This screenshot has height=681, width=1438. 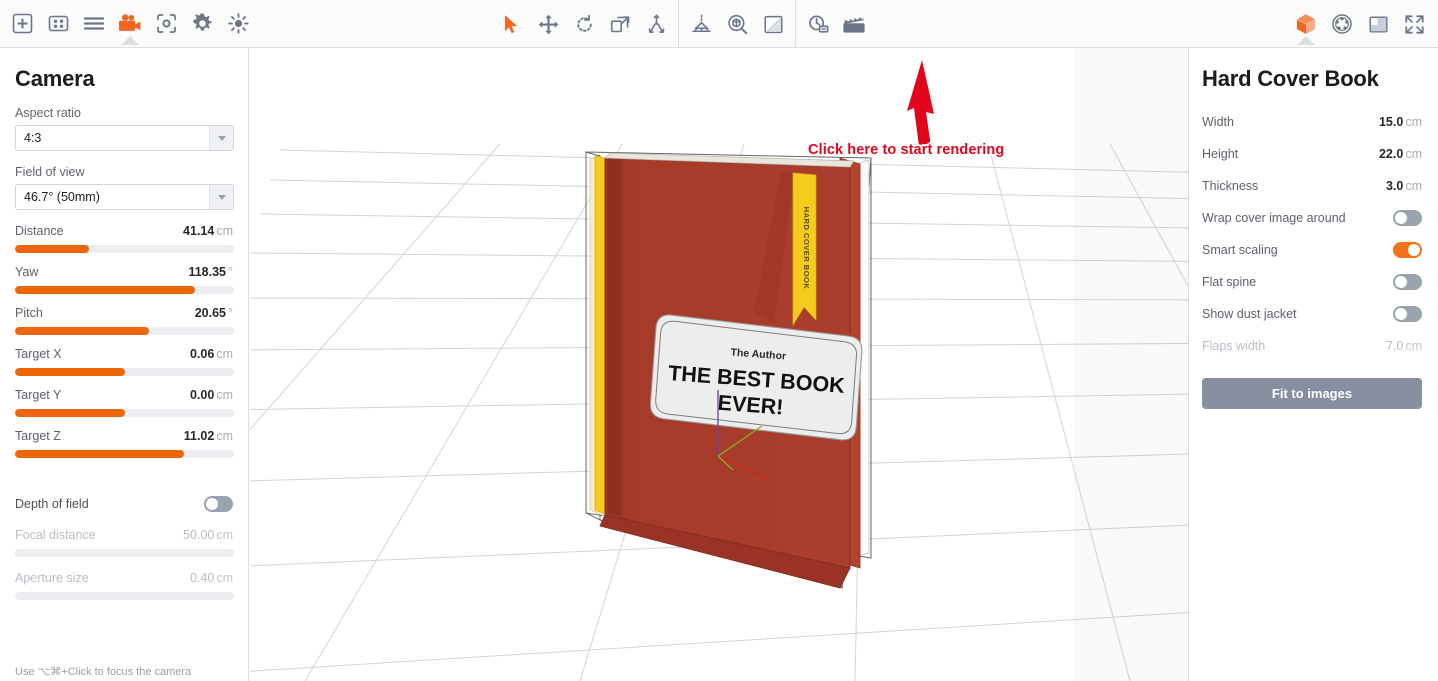 I want to click on property-label: Width, so click(x=1218, y=122).